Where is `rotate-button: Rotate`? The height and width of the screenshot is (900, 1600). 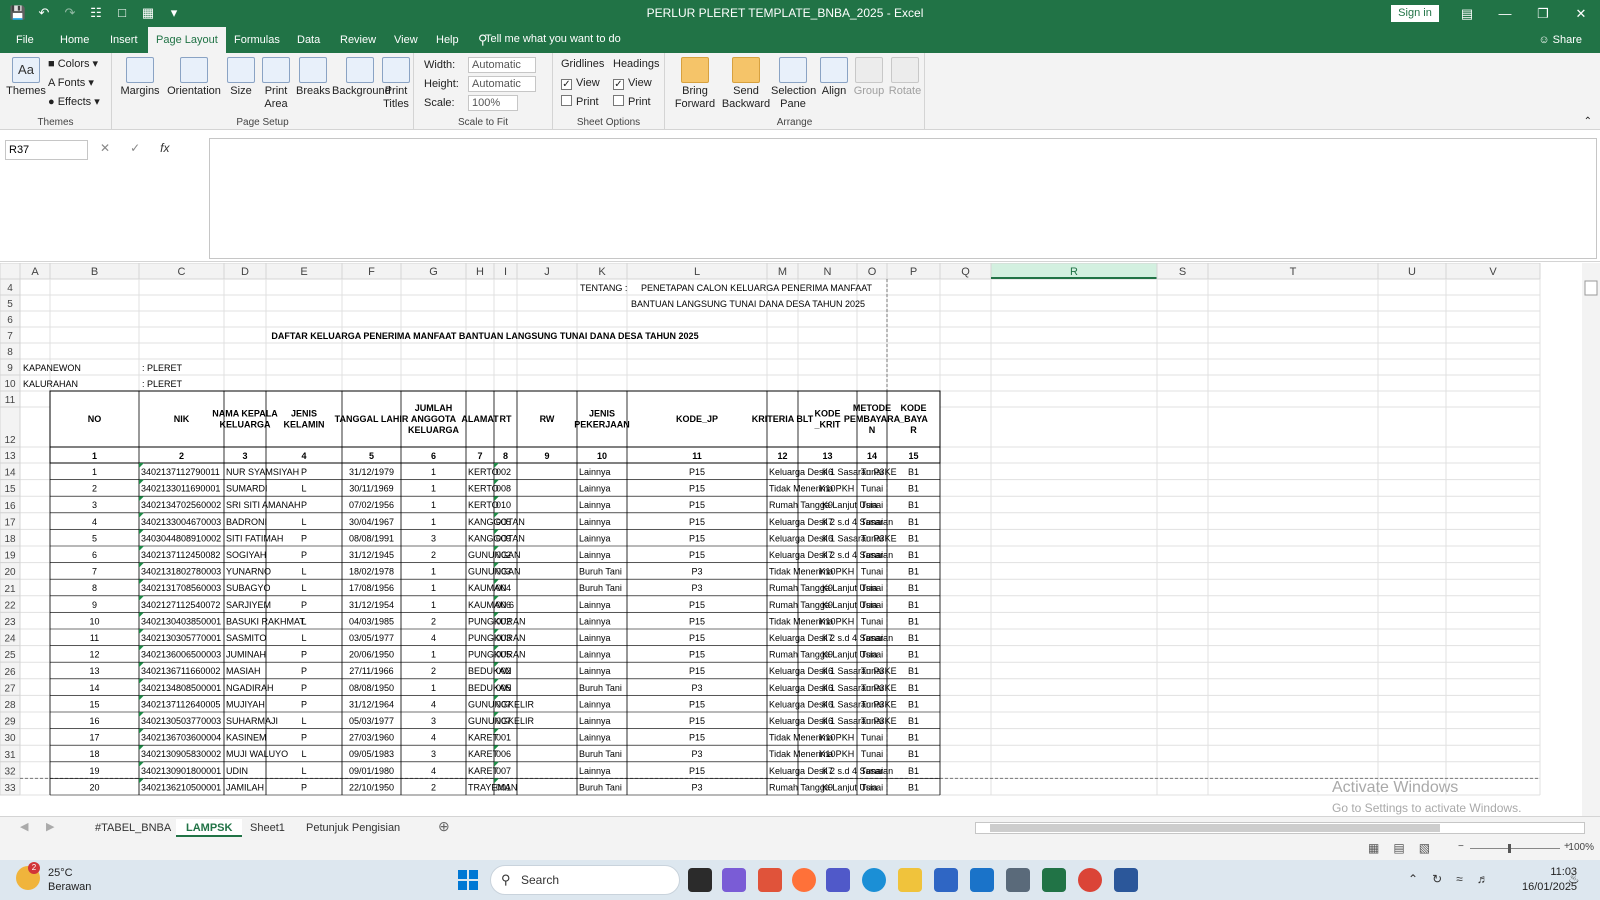 rotate-button: Rotate is located at coordinates (905, 77).